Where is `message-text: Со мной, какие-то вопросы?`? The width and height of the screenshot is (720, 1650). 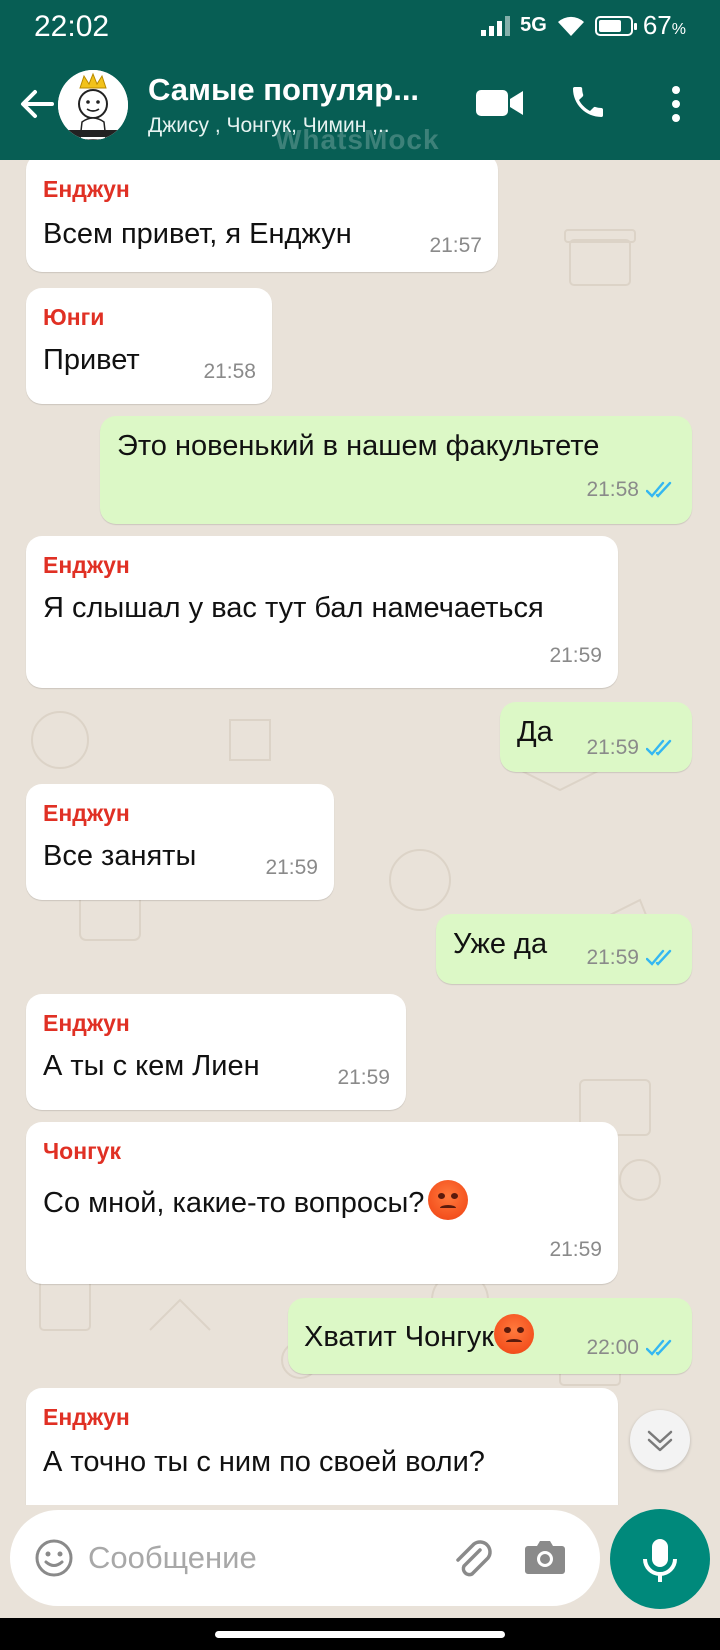 message-text: Со мной, какие-то вопросы? is located at coordinates (256, 1200).